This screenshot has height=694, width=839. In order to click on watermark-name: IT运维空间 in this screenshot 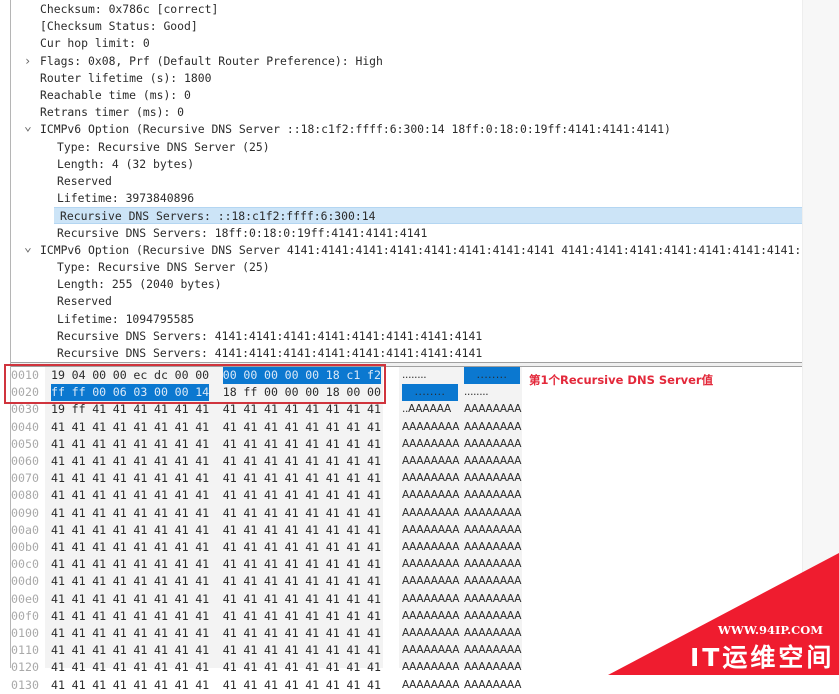, I will do `click(762, 657)`.